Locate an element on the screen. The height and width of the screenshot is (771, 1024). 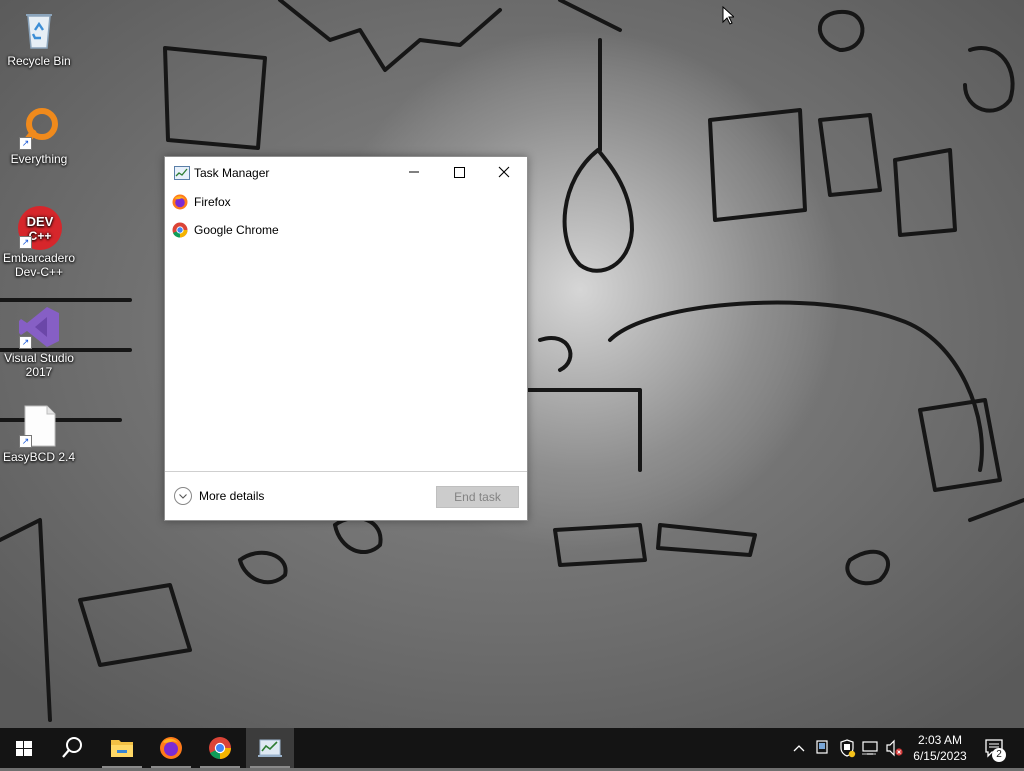
document-icon: ↗ is located at coordinates (39, 426).